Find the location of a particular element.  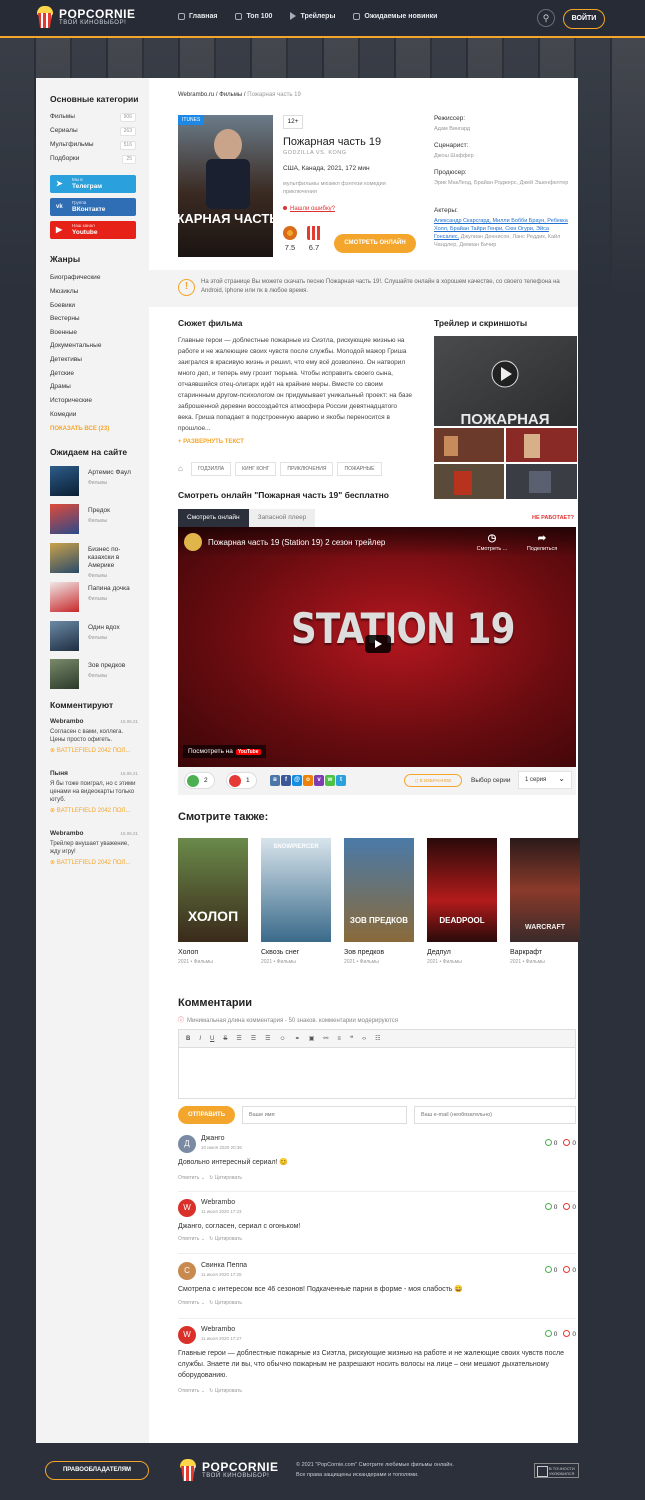

align-center-icon: ☰ is located at coordinates (253, 1038).